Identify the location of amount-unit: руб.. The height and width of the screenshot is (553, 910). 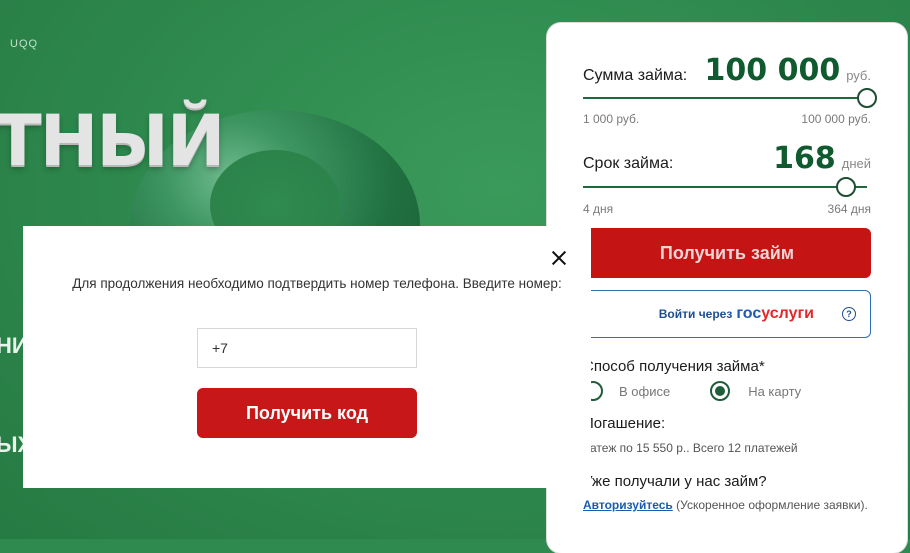
(858, 75).